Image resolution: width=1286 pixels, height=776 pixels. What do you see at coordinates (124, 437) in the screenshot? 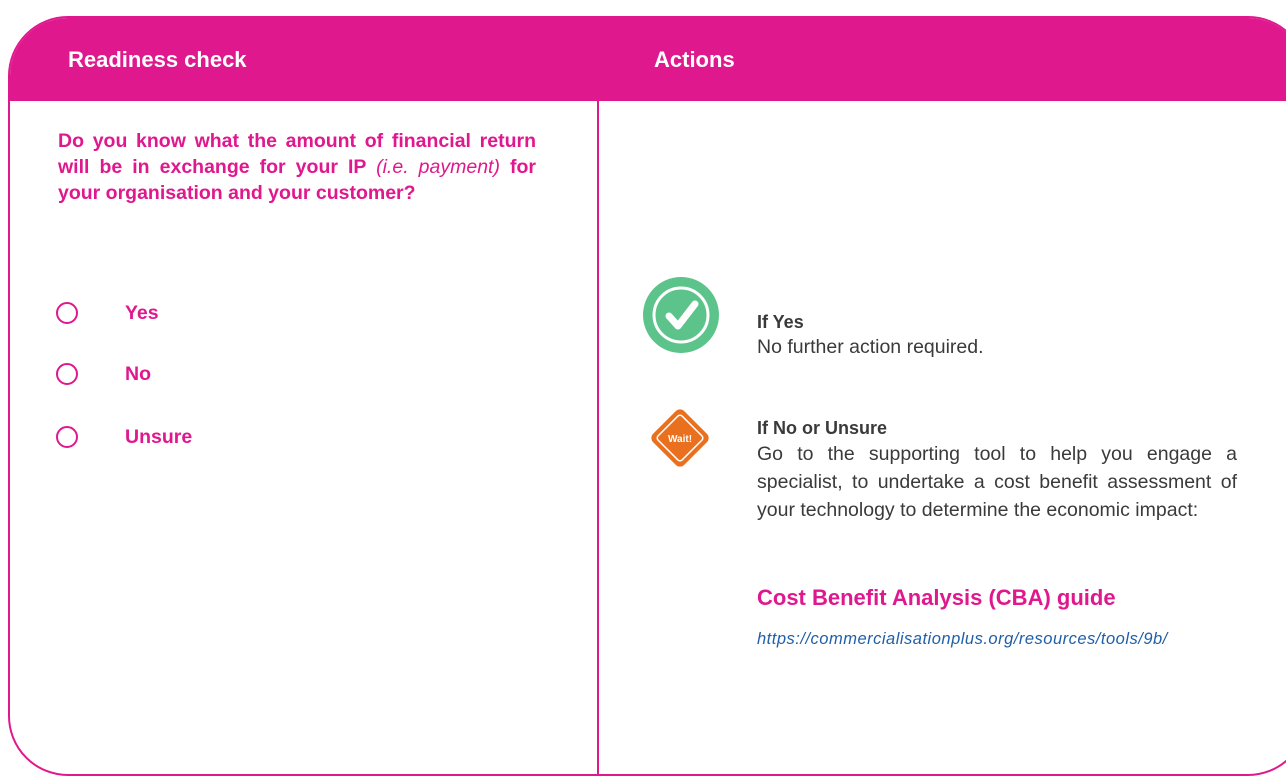
I see `option-unsure: Unsure` at bounding box center [124, 437].